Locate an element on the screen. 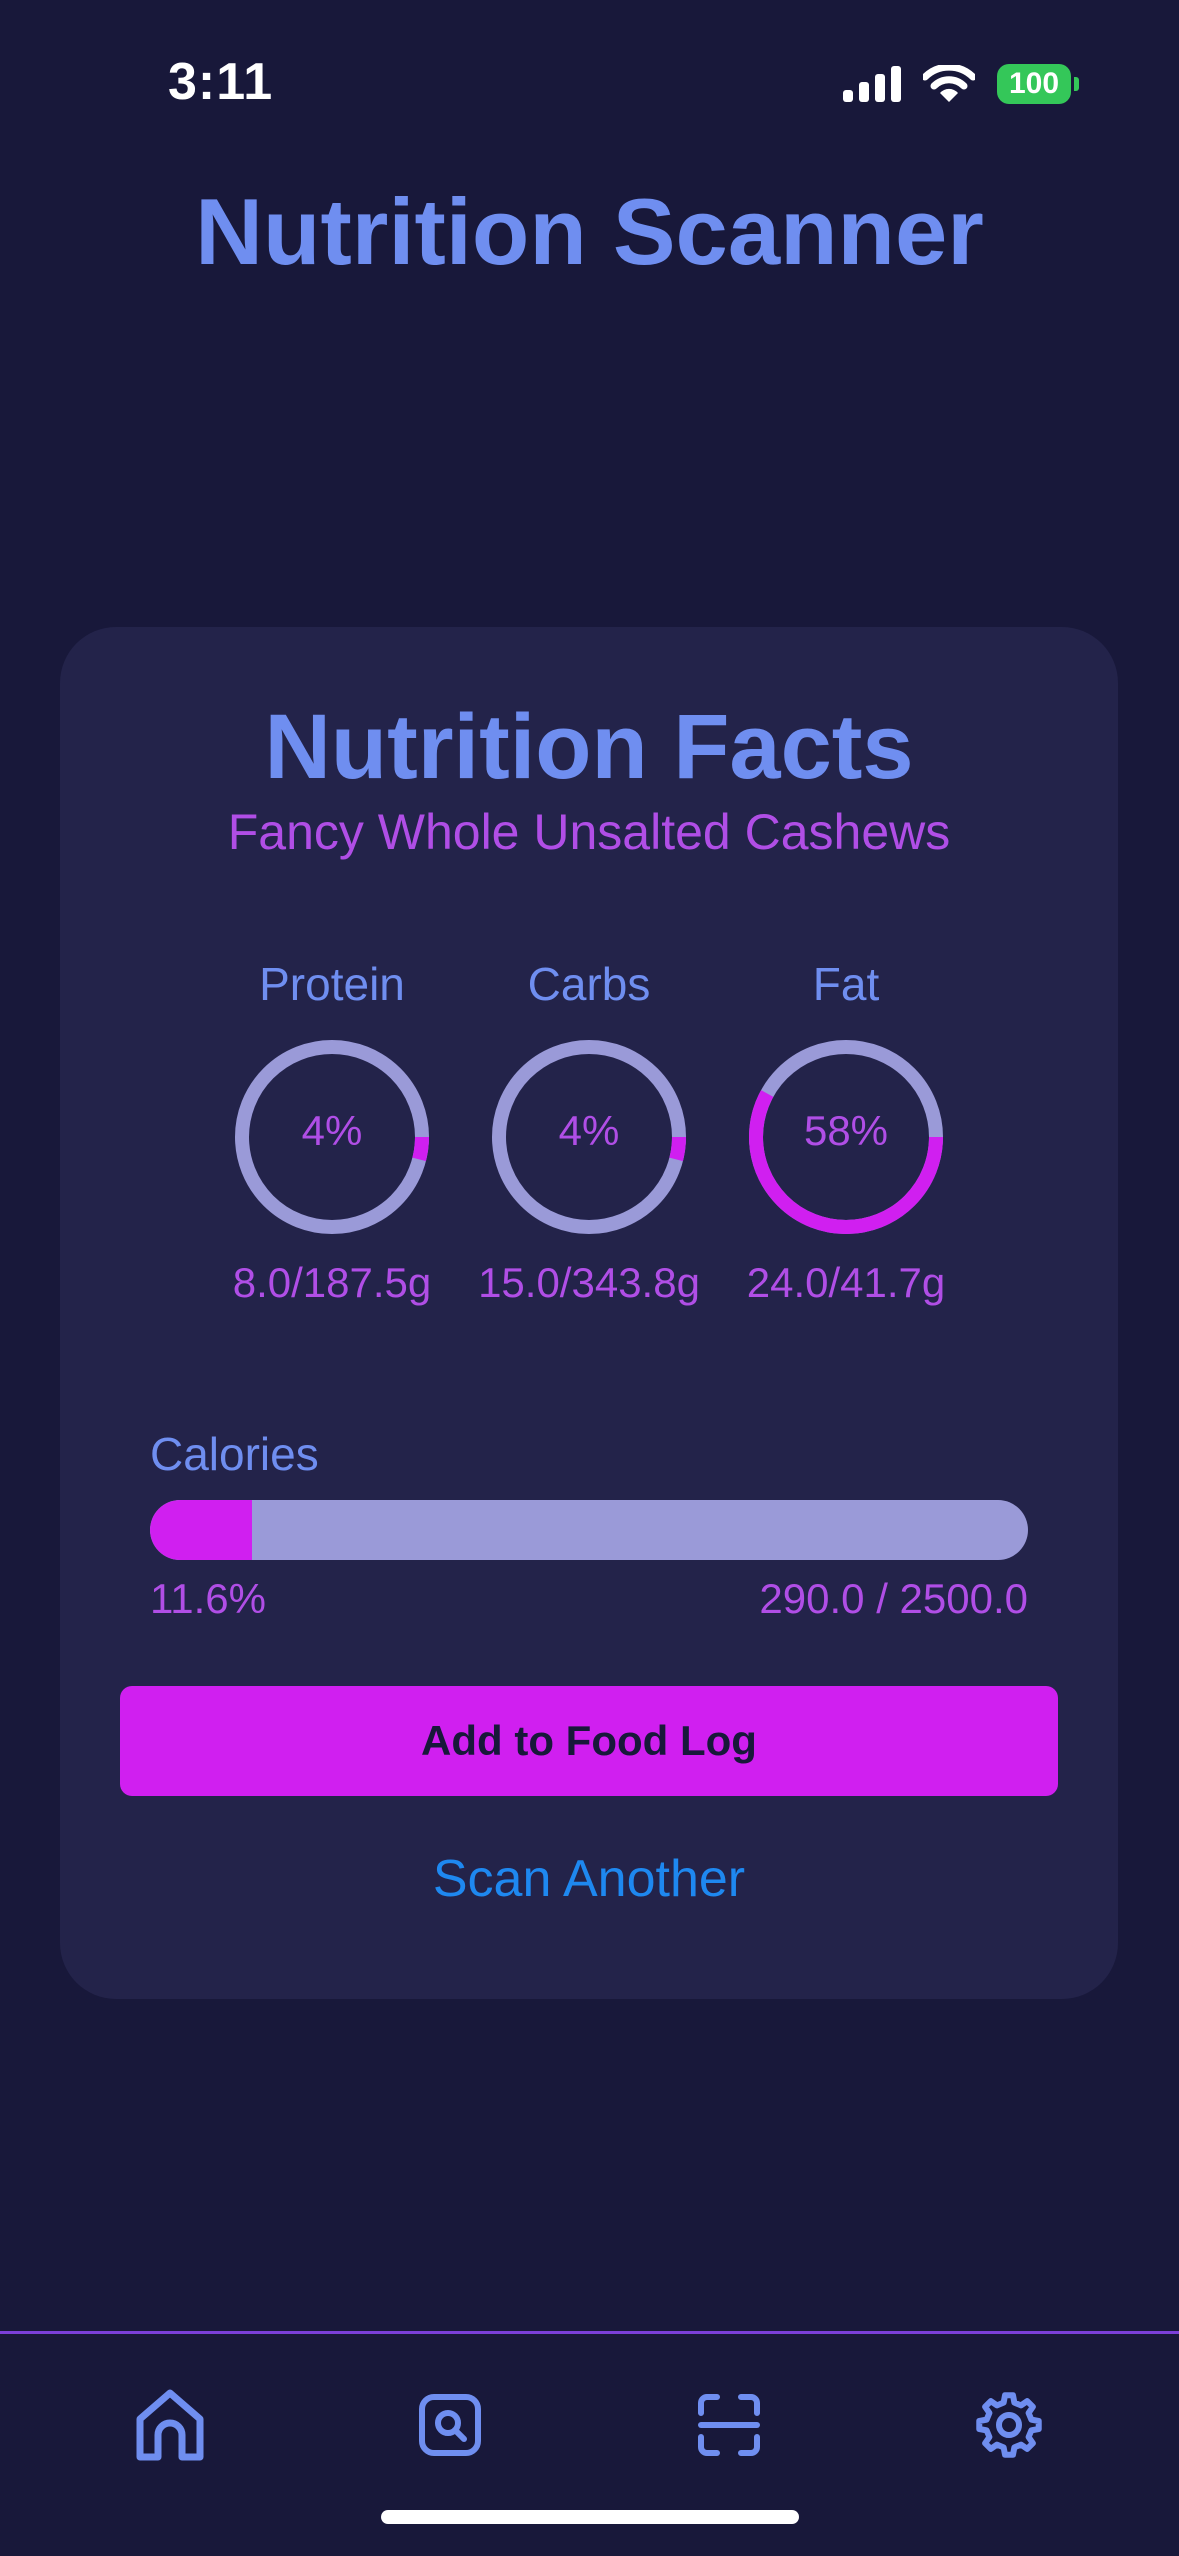 This screenshot has width=1179, height=2556. cellular-signal-icon is located at coordinates (872, 84).